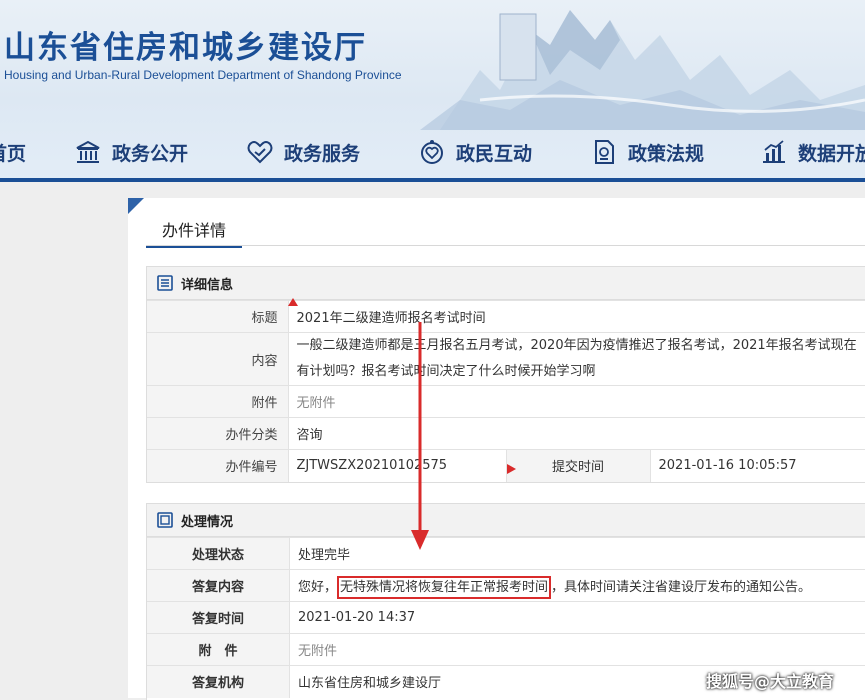 This screenshot has width=865, height=700. Describe the element at coordinates (770, 680) in the screenshot. I see `watermark: 搜狐号@大立教育` at that location.